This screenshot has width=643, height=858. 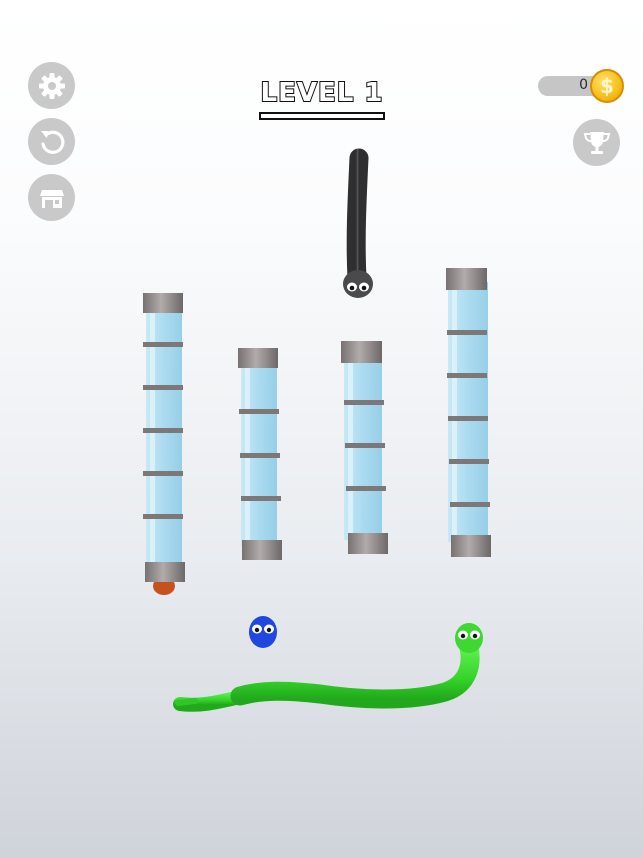 What do you see at coordinates (263, 683) in the screenshot?
I see `blue-snake` at bounding box center [263, 683].